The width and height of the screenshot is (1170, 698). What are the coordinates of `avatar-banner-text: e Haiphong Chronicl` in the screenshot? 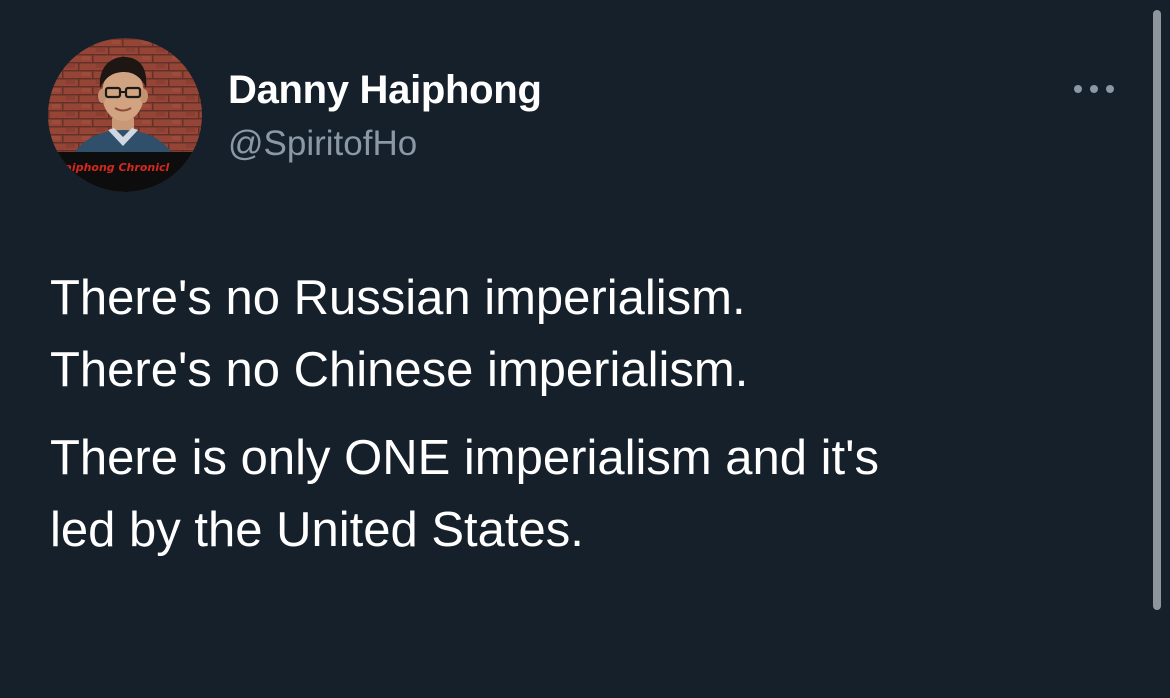 It's located at (108, 167).